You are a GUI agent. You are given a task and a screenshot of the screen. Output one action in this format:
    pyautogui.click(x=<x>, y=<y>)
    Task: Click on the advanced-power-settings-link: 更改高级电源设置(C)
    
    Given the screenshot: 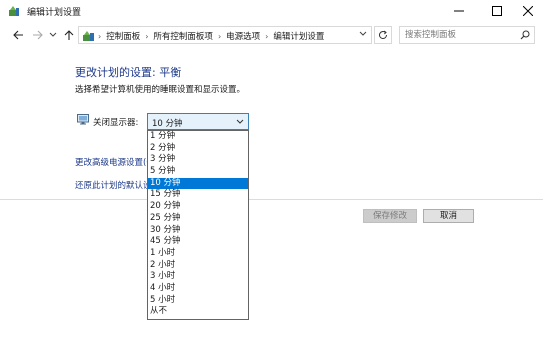 What is the action you would take?
    pyautogui.click(x=111, y=162)
    